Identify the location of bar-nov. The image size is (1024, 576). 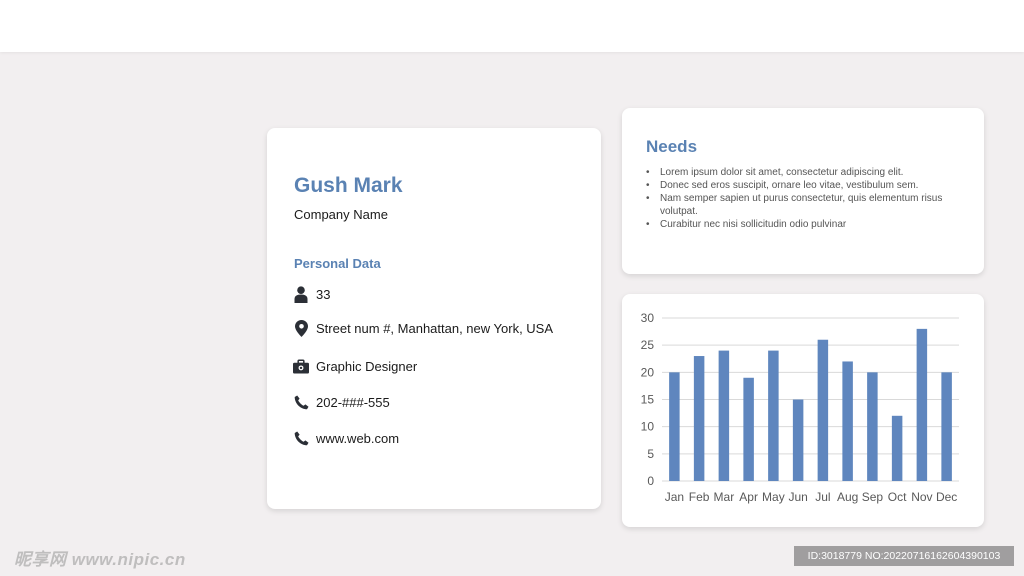
(922, 404).